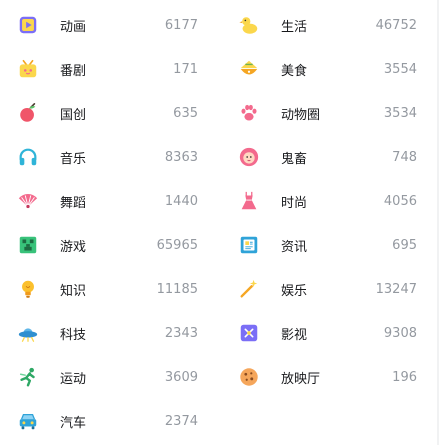 This screenshot has width=439, height=445. Describe the element at coordinates (294, 71) in the screenshot. I see `zone-label: 美食` at that location.